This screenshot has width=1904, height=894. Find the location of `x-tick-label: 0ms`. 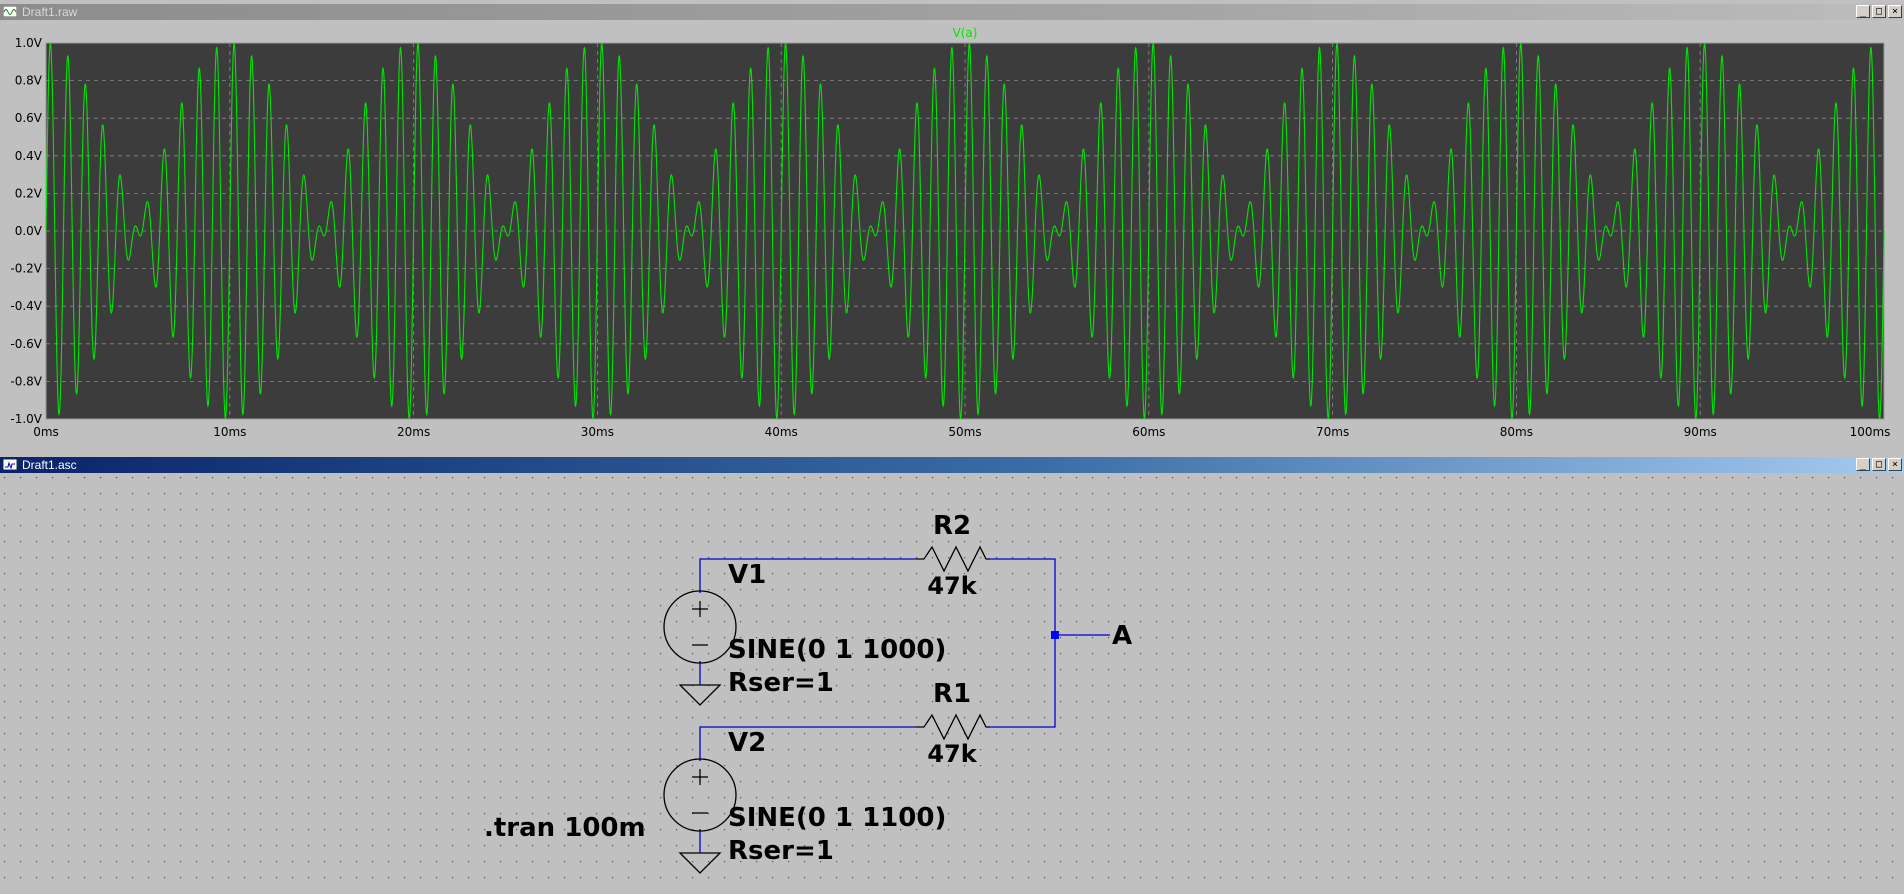

x-tick-label: 0ms is located at coordinates (46, 432).